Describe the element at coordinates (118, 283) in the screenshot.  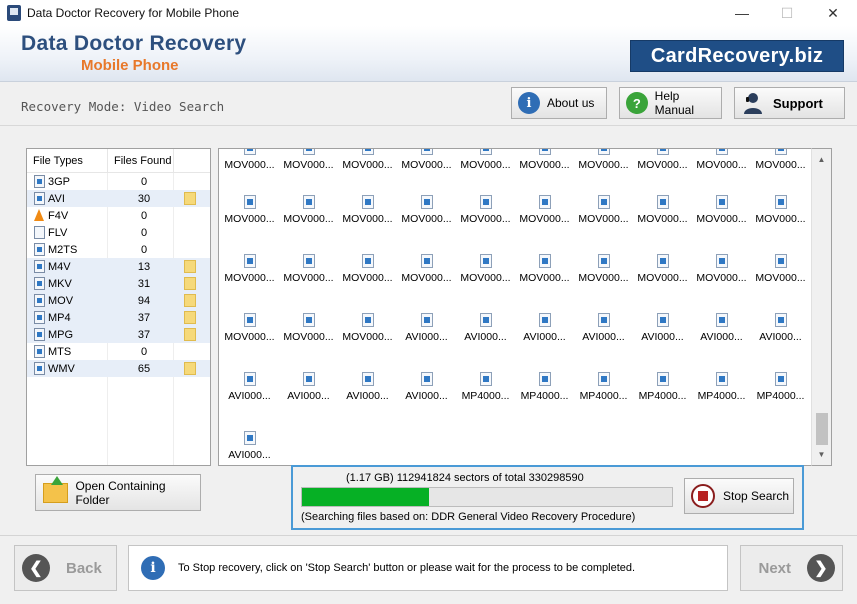
I see `file-type-row: MKV 31` at that location.